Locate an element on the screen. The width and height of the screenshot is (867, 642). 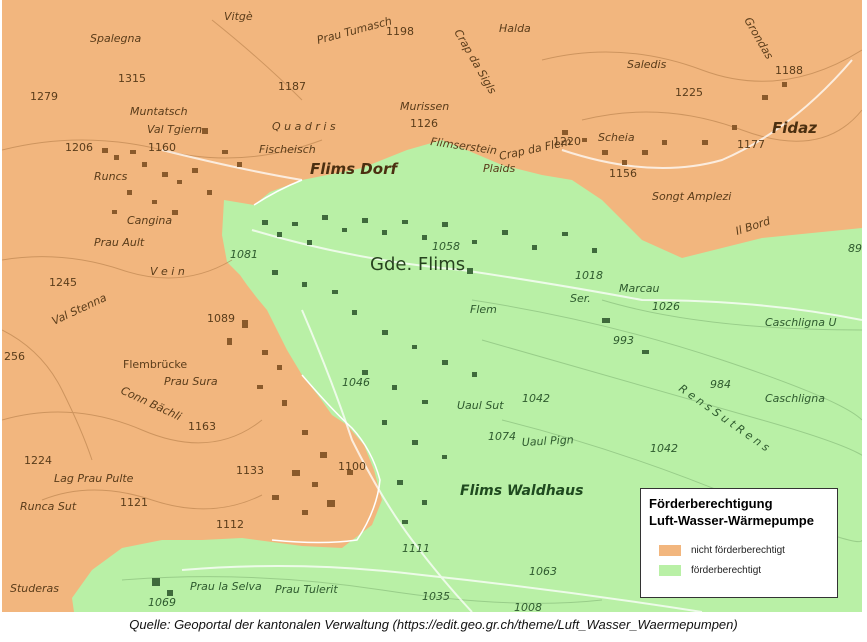
map-label: Prau Sura is located at coordinates (191, 381).